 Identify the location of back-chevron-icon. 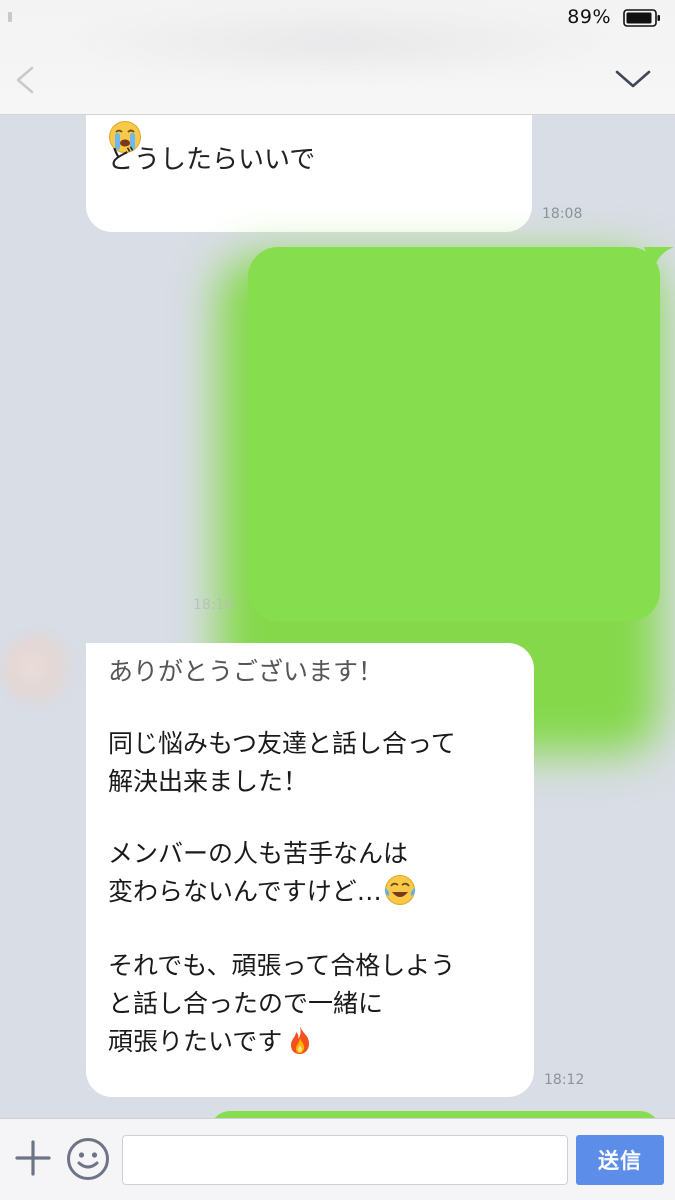
(25, 80).